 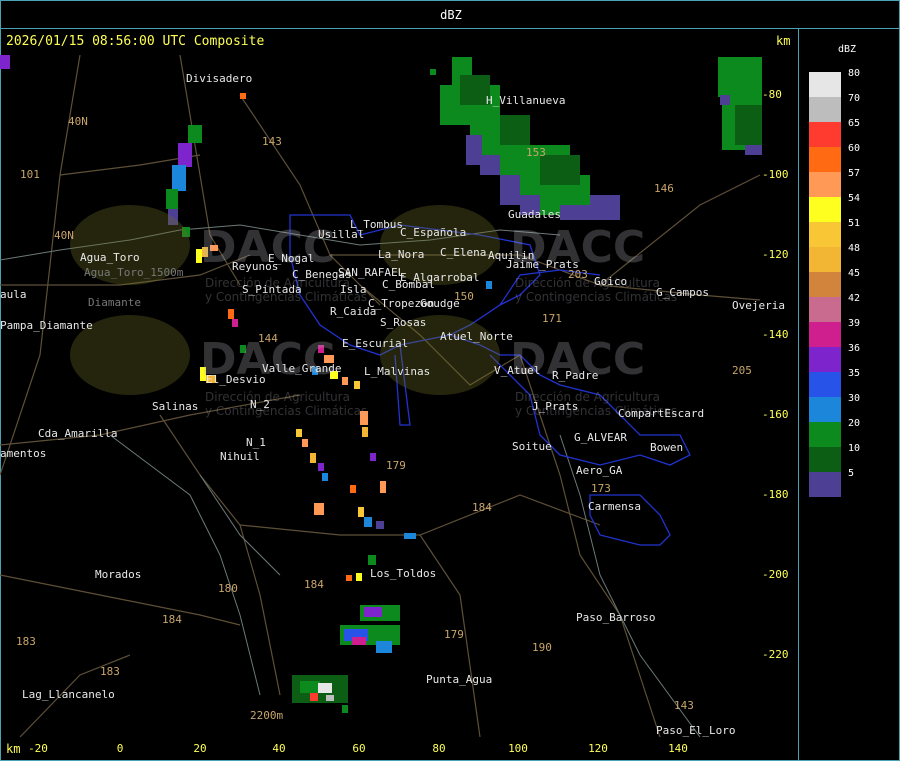 What do you see at coordinates (775, 174) in the screenshot?
I see `y-tick-label: -100` at bounding box center [775, 174].